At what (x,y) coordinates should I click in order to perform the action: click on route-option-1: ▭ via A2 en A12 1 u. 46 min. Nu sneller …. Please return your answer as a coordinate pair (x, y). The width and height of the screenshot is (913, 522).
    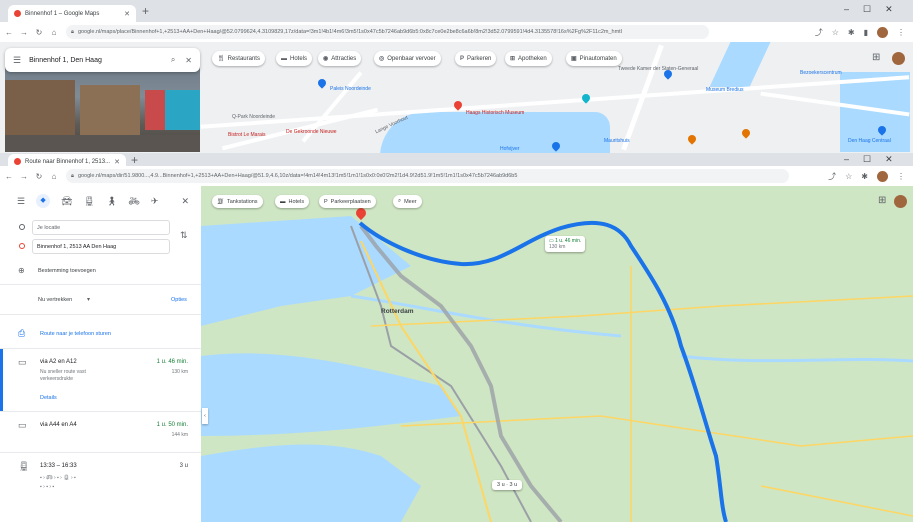
    Looking at the image, I should click on (100, 380).